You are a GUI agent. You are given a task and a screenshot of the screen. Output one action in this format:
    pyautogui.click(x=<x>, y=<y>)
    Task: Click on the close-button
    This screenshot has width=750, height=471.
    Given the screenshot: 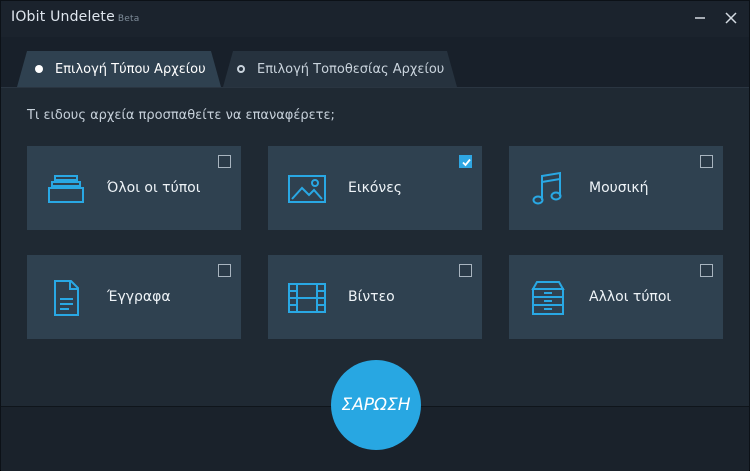 What is the action you would take?
    pyautogui.click(x=731, y=18)
    